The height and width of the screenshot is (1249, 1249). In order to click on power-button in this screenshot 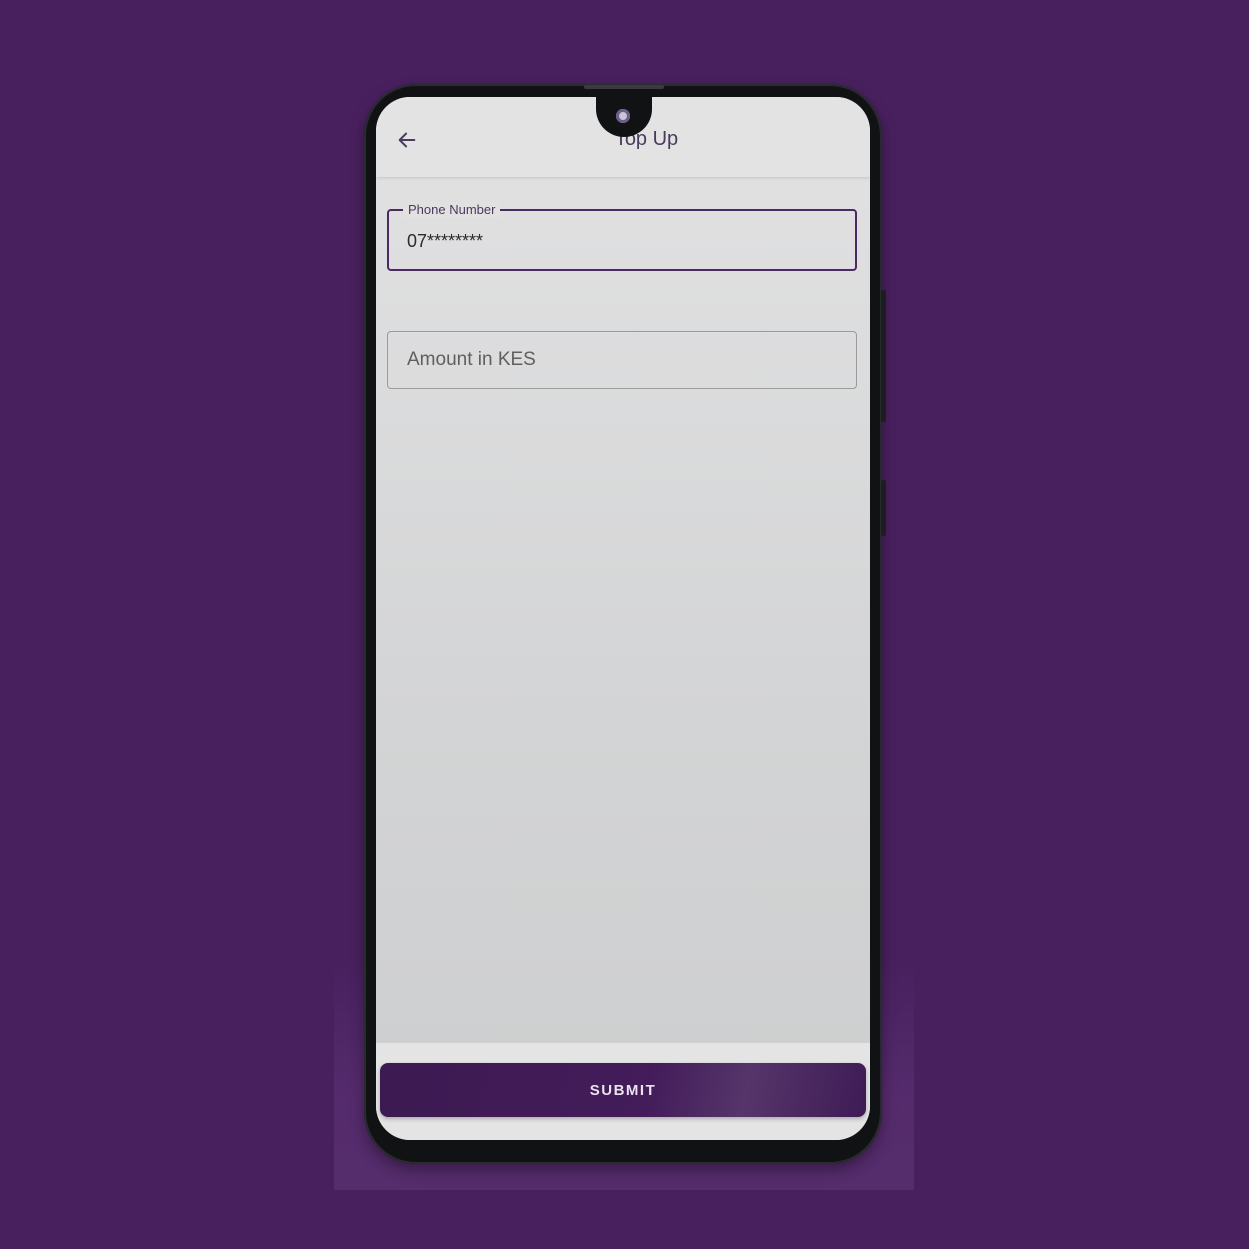, I will do `click(883, 508)`.